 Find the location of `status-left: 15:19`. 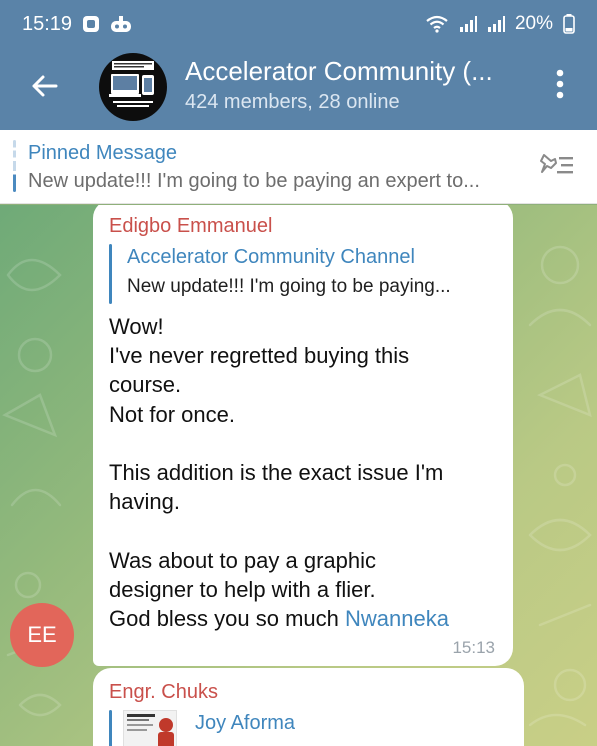

status-left: 15:19 is located at coordinates (77, 24).